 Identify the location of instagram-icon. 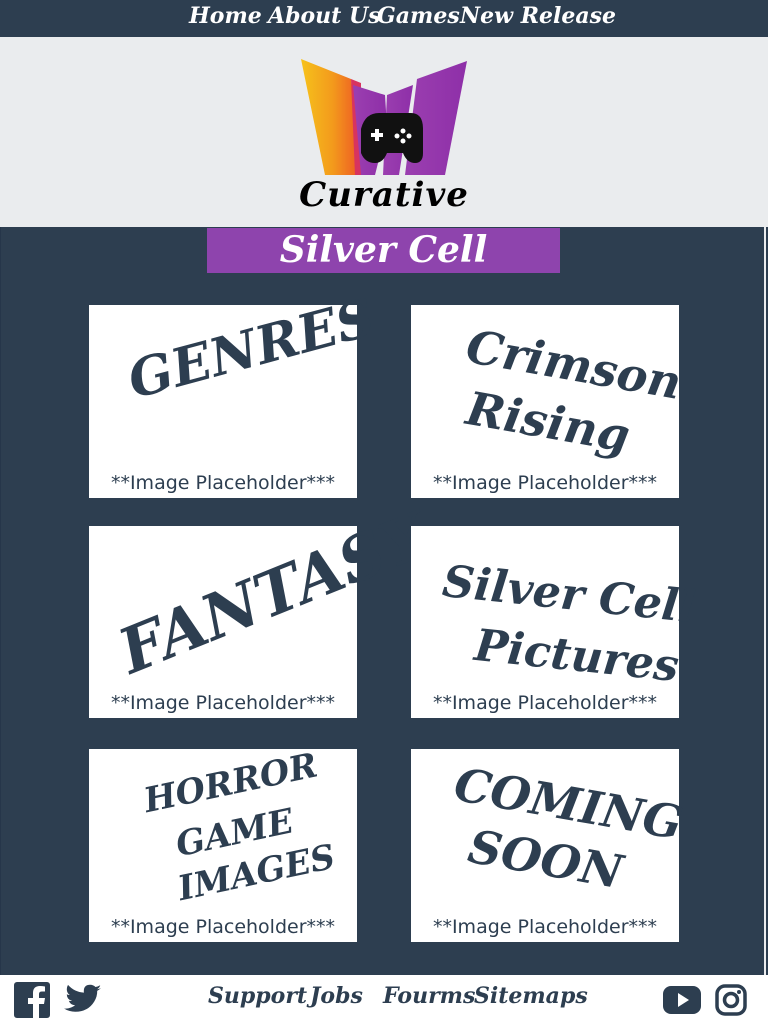
(731, 1000).